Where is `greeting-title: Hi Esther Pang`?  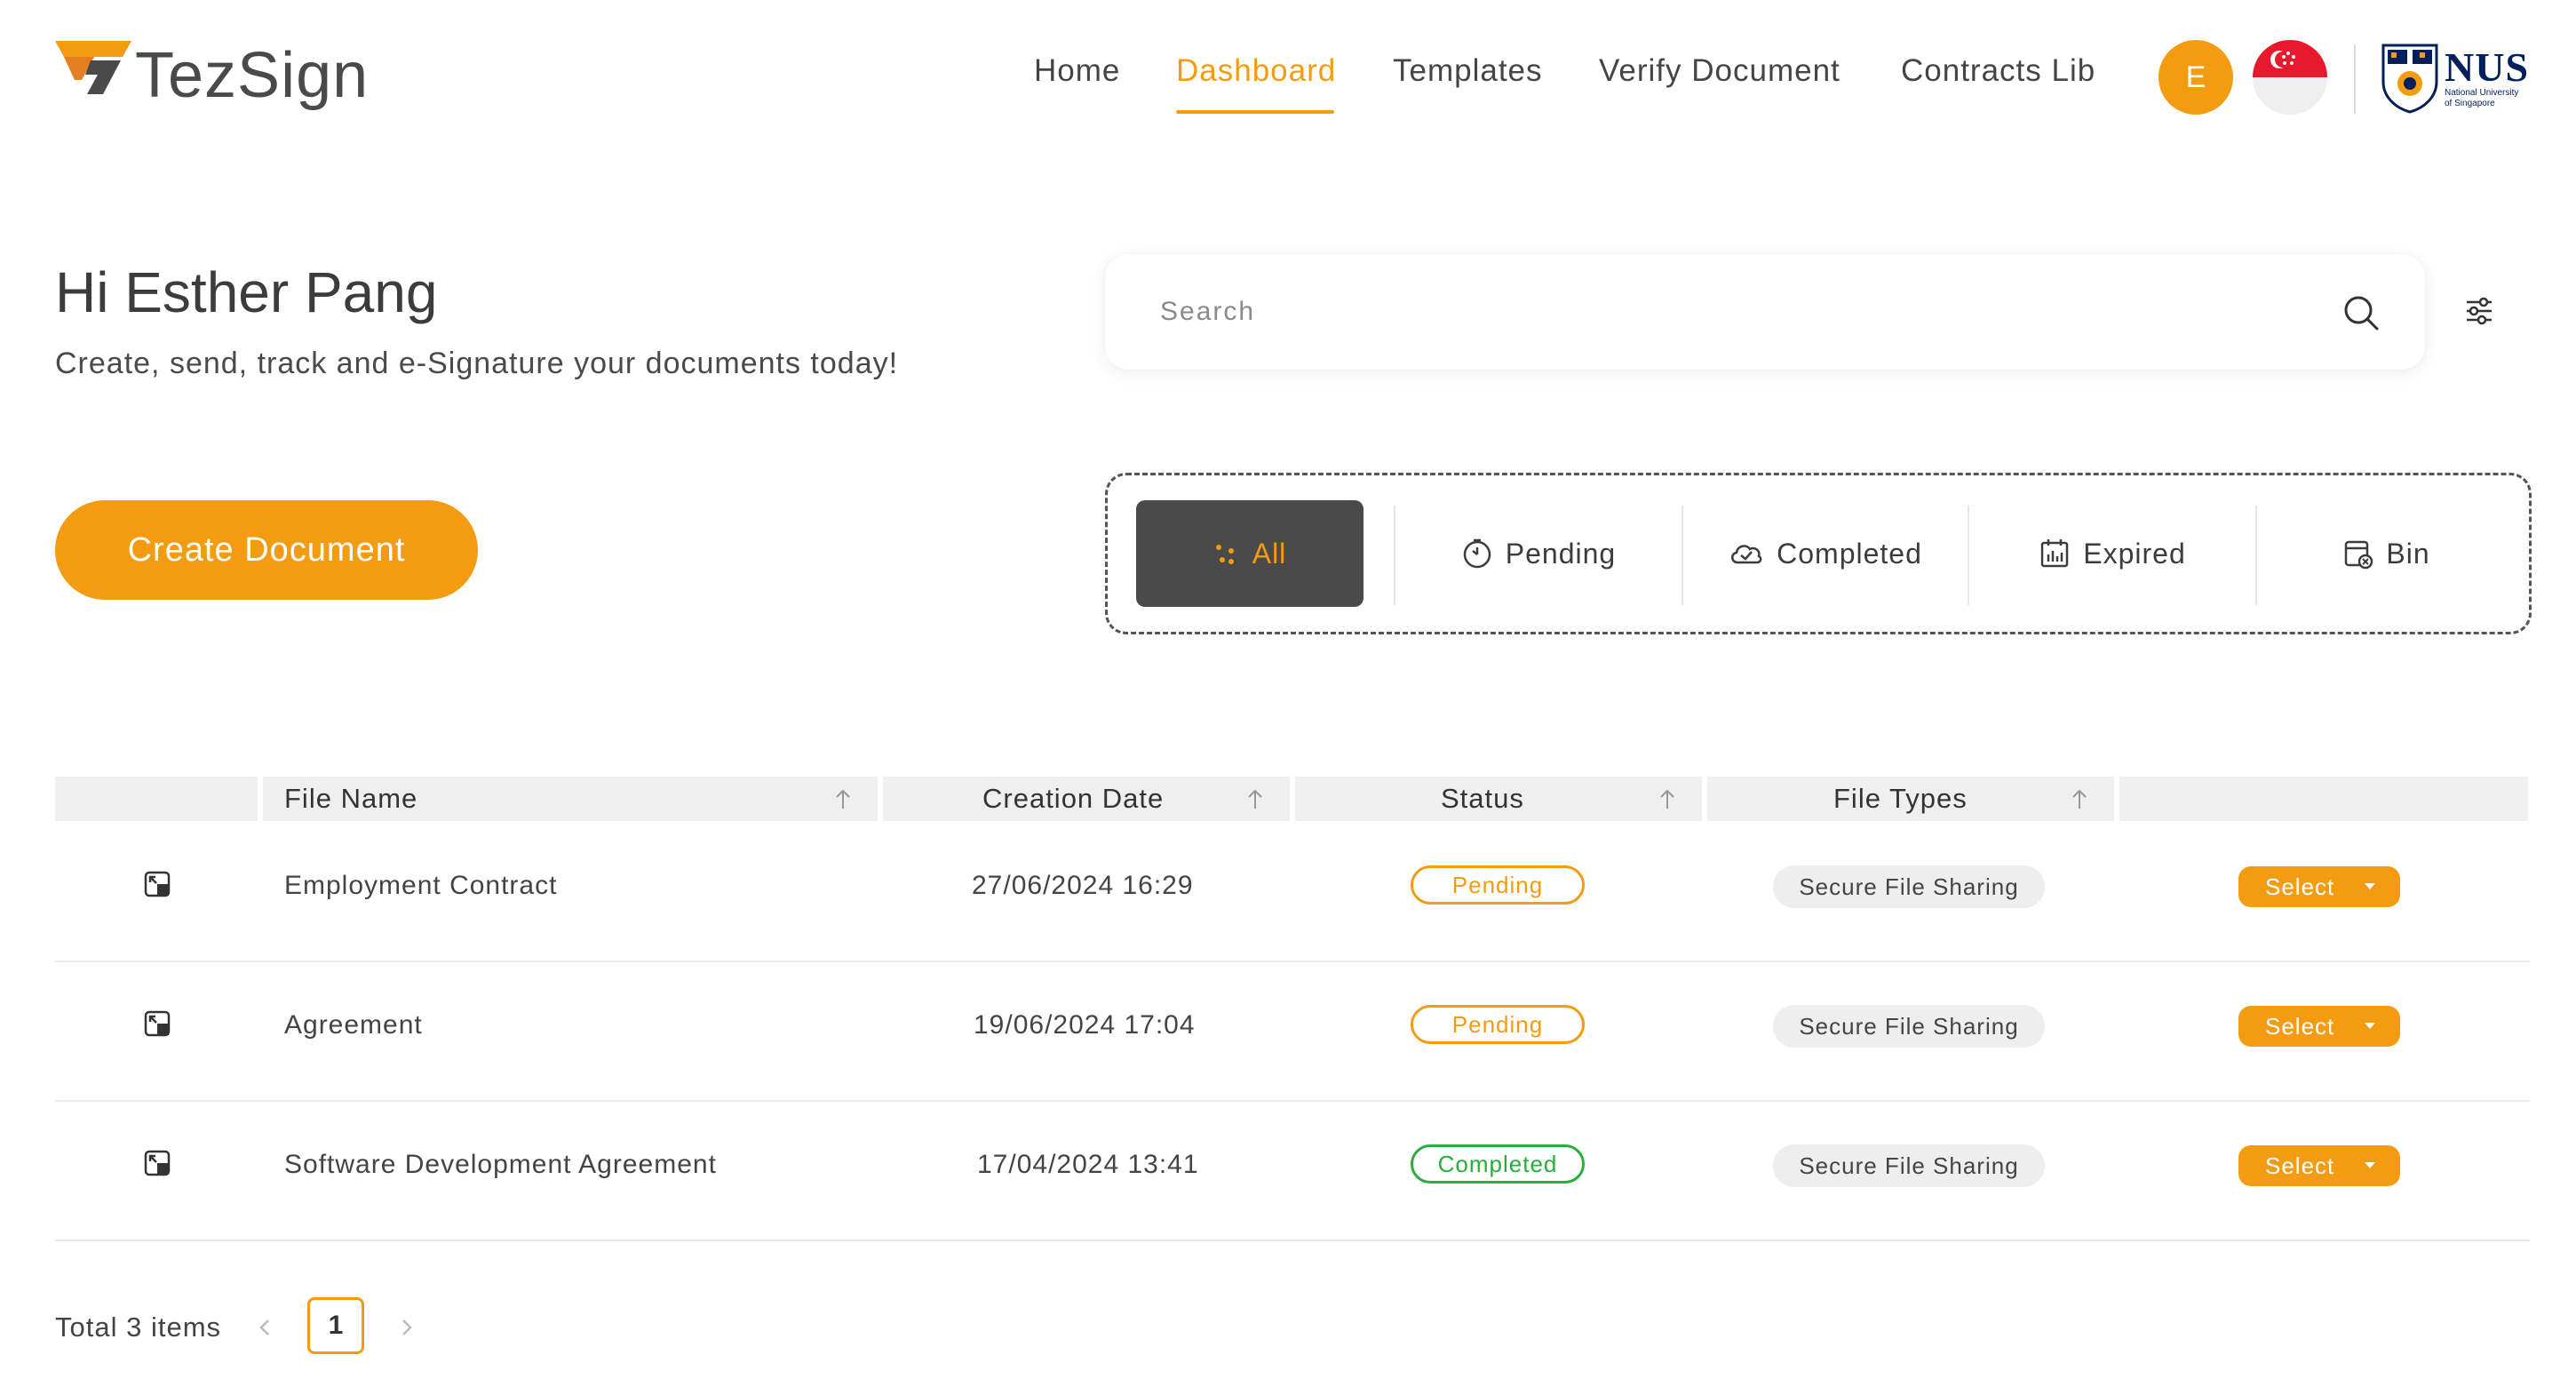 greeting-title: Hi Esther Pang is located at coordinates (246, 292).